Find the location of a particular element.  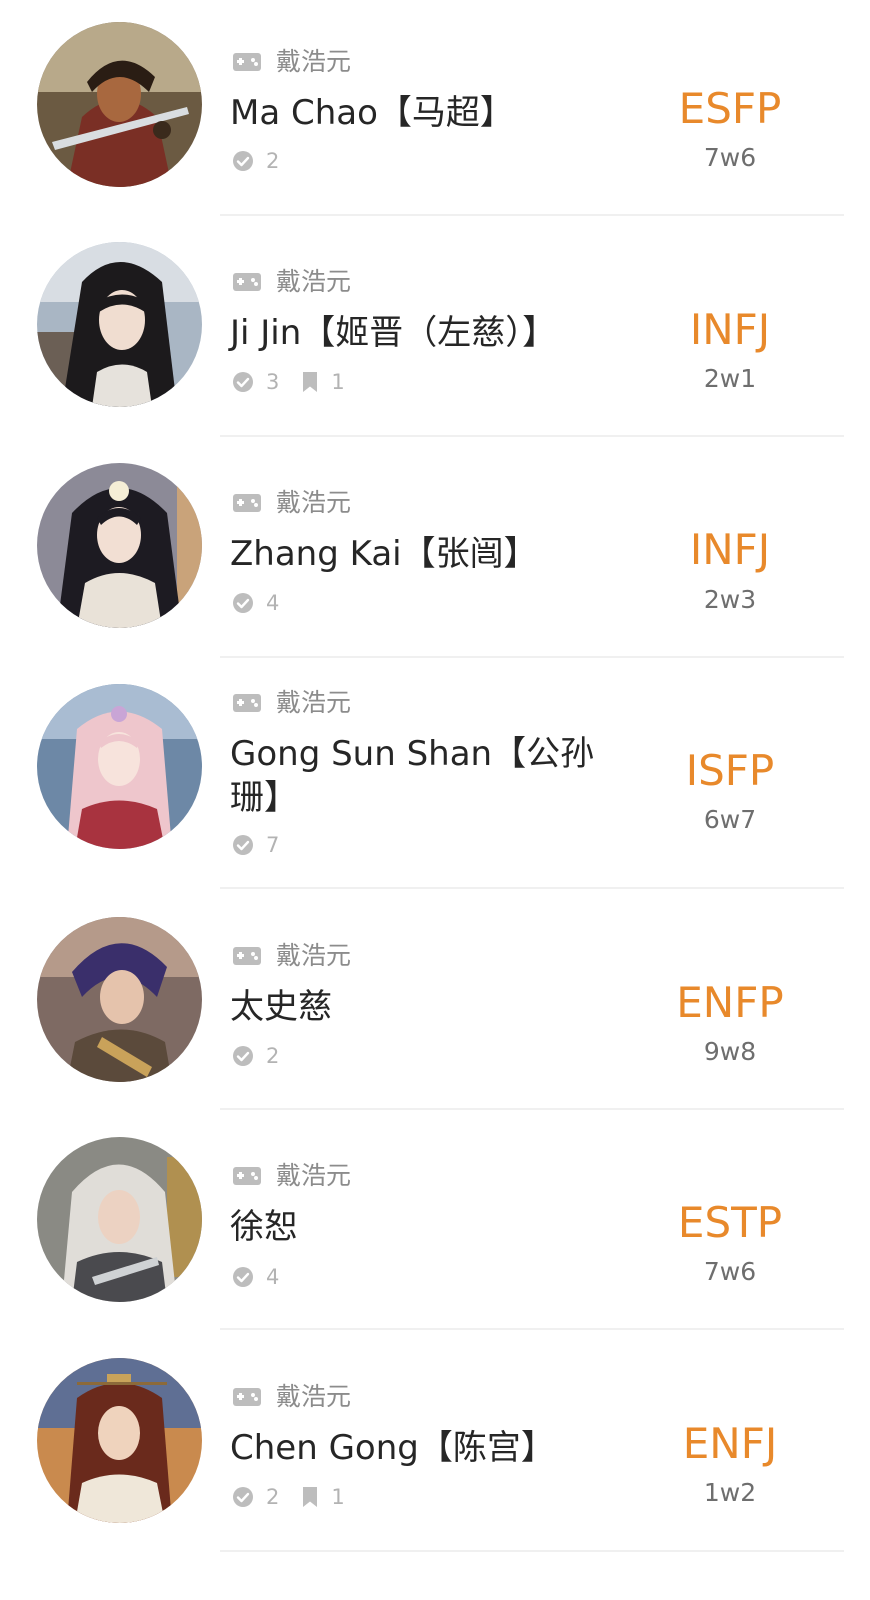

enneagram-type: 6w7 is located at coordinates (730, 819).